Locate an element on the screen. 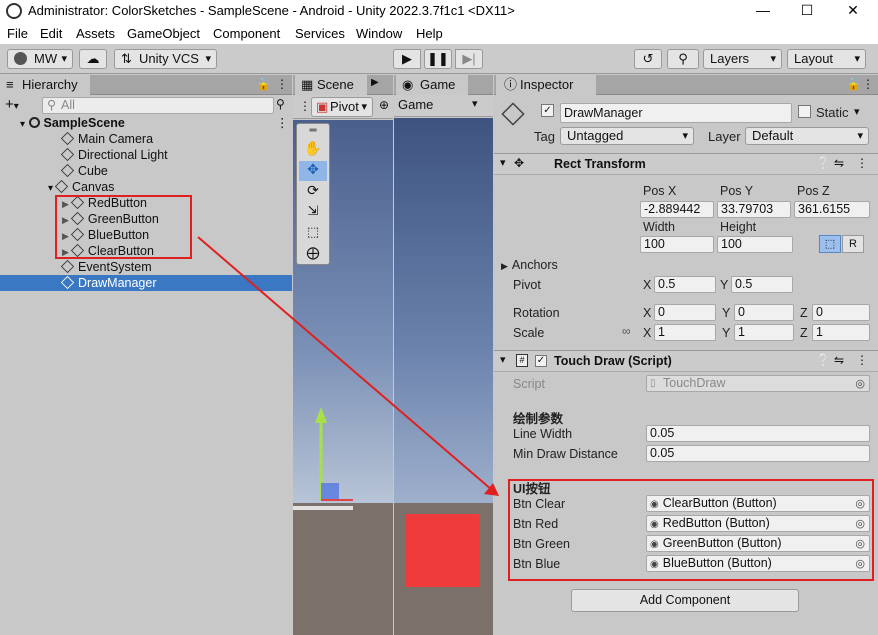  rot-z-field: 0 is located at coordinates (841, 312).